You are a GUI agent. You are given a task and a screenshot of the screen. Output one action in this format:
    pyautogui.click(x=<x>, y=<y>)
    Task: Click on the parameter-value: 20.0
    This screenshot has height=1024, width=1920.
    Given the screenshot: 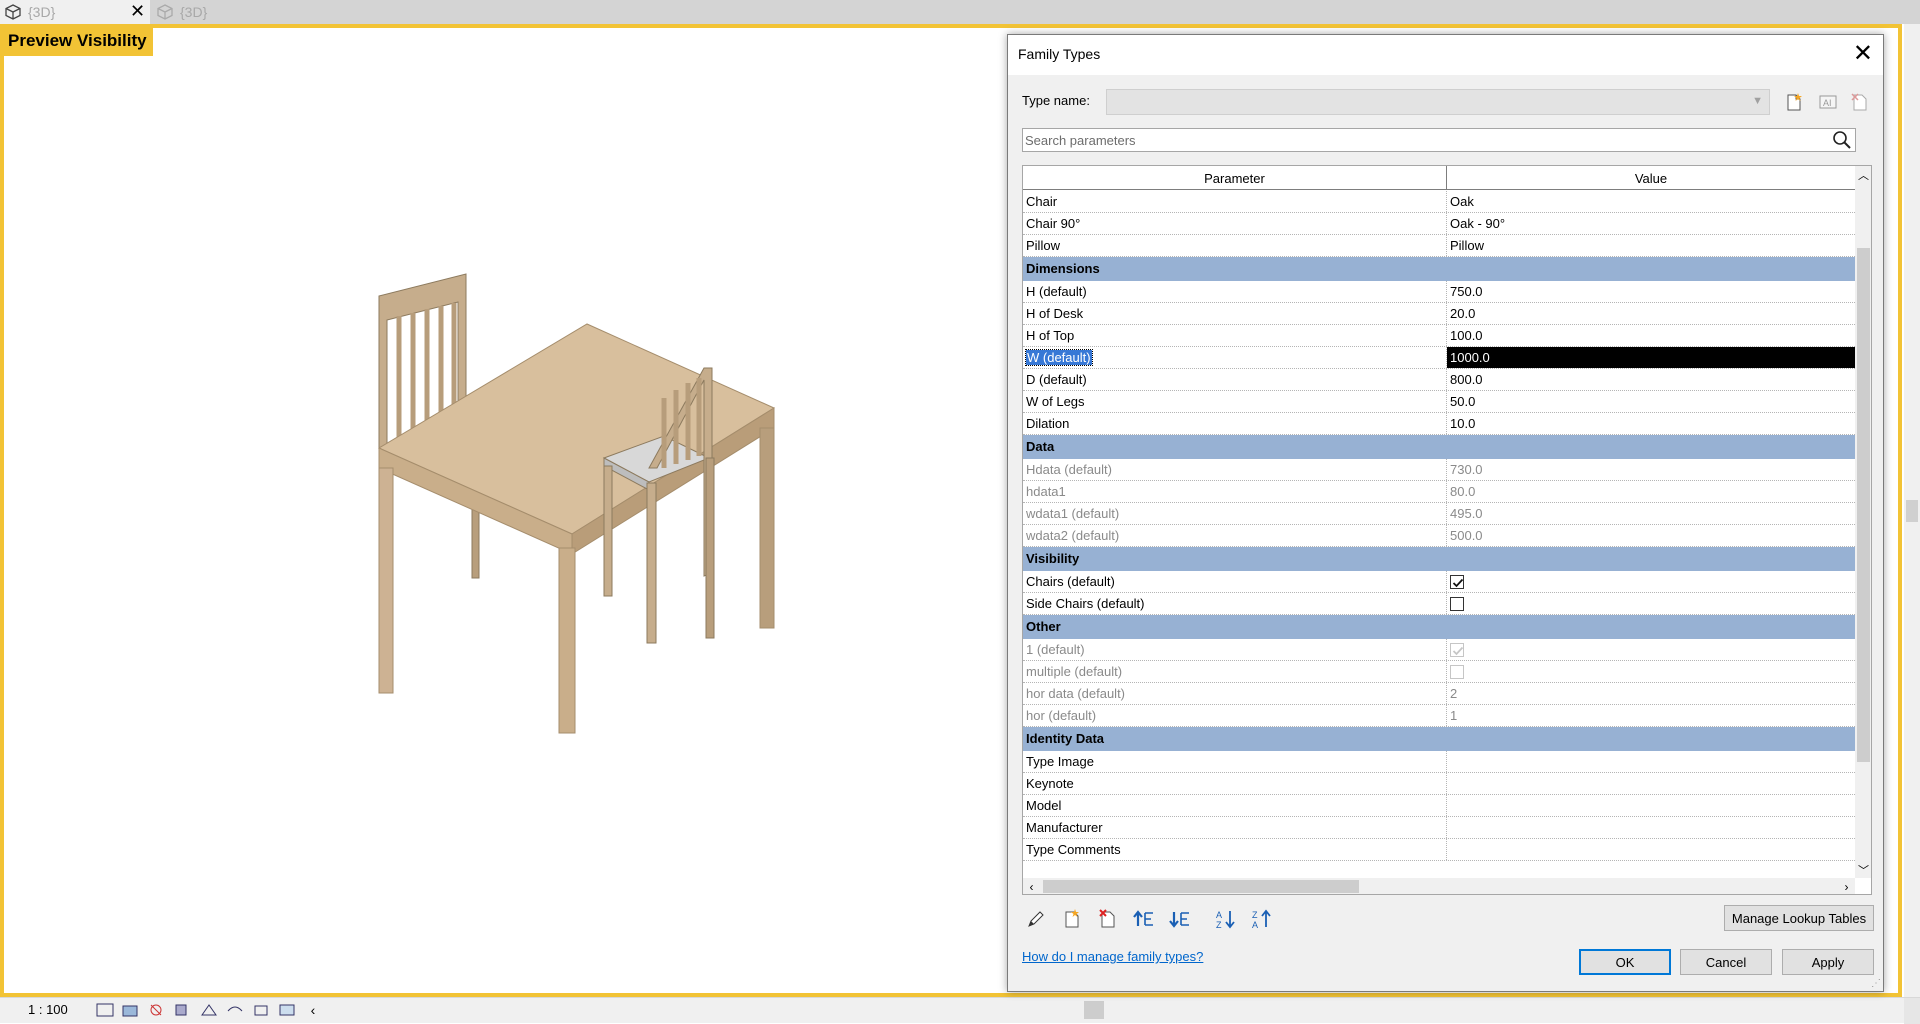 What is the action you would take?
    pyautogui.click(x=1651, y=313)
    